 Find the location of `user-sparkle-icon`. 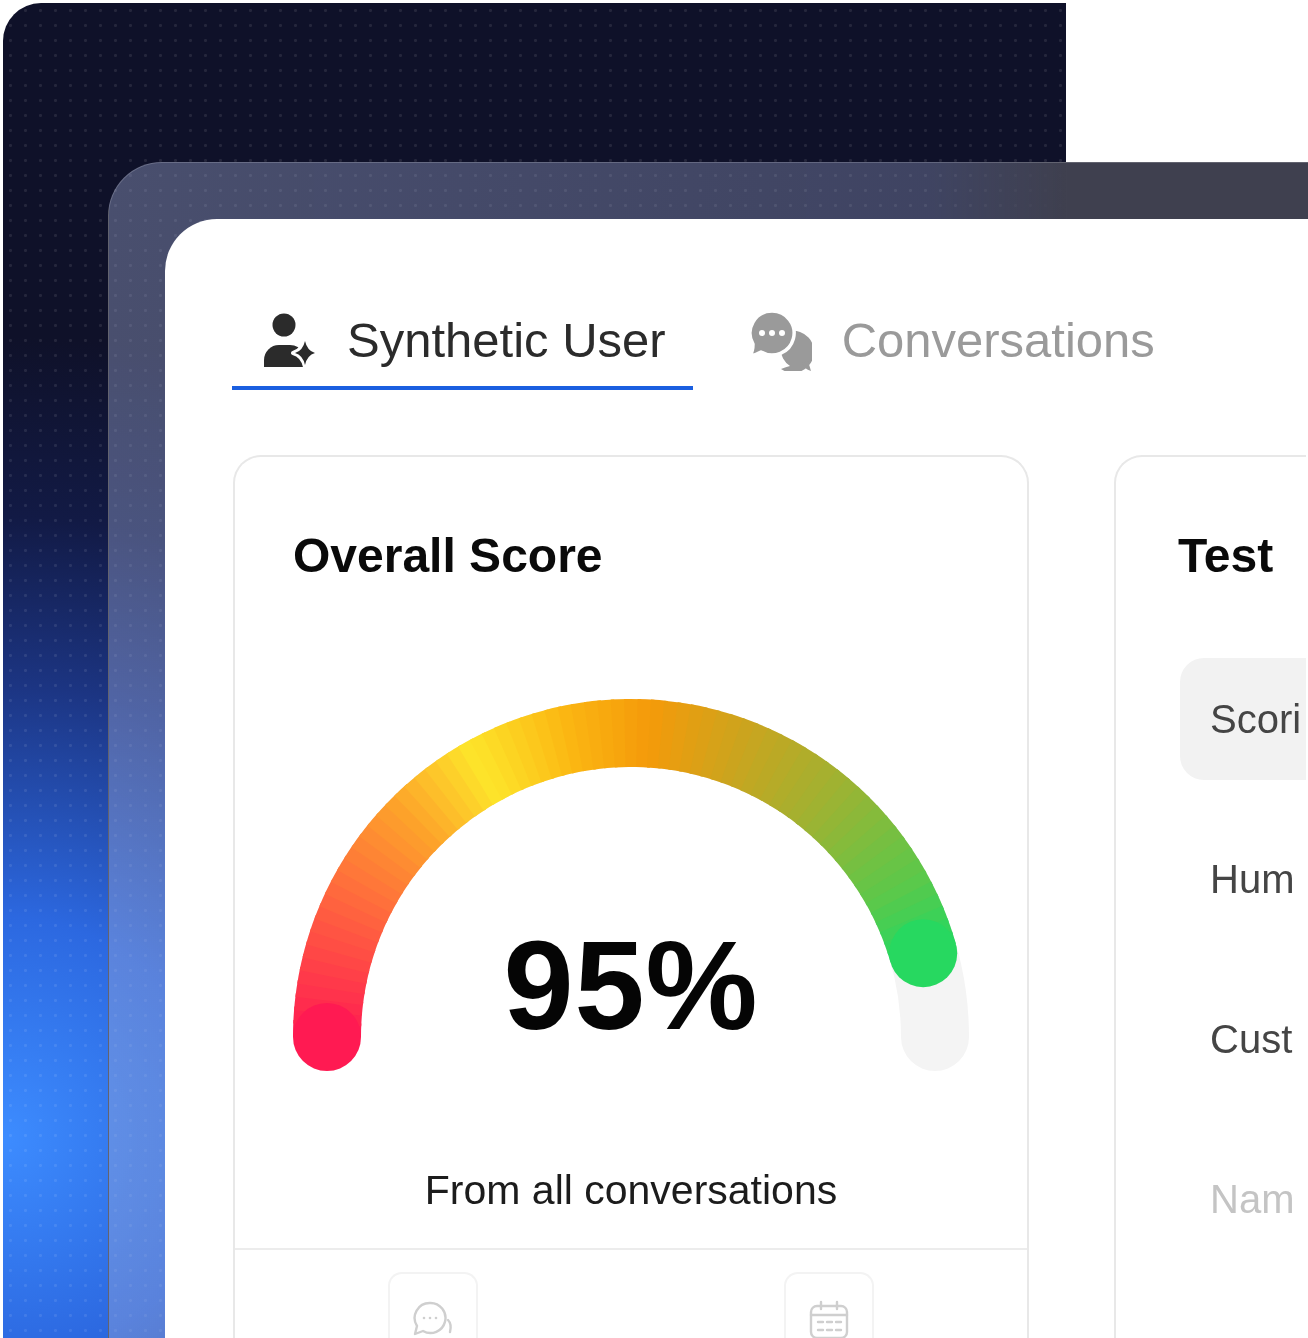

user-sparkle-icon is located at coordinates (290, 340).